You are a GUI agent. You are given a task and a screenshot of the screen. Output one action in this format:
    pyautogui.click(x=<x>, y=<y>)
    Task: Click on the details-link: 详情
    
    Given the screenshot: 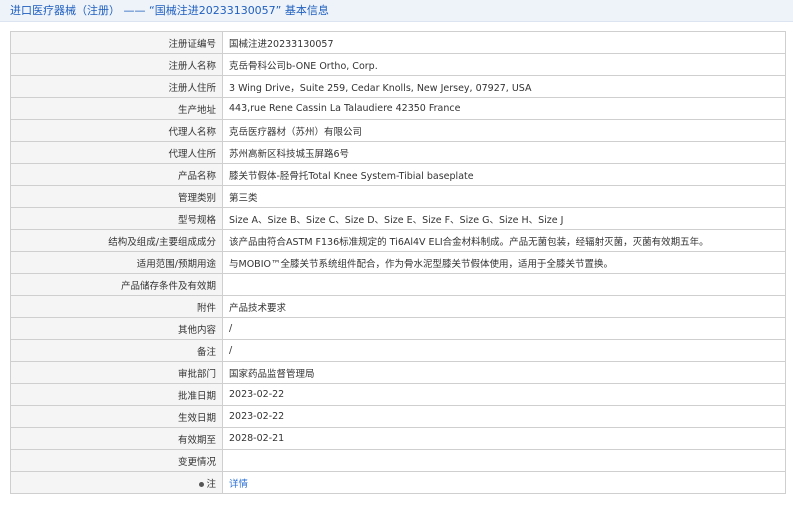 What is the action you would take?
    pyautogui.click(x=238, y=484)
    